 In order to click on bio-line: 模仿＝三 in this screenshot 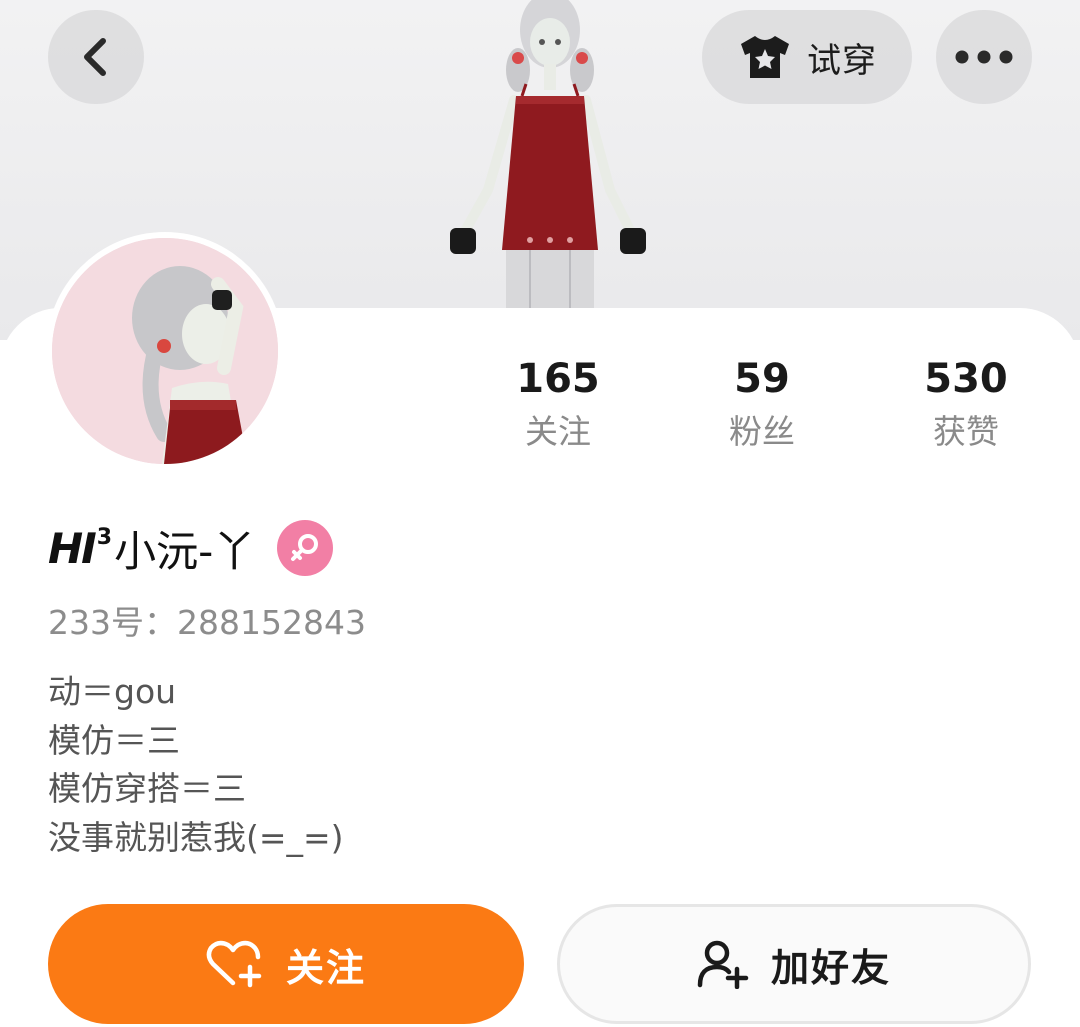, I will do `click(114, 740)`.